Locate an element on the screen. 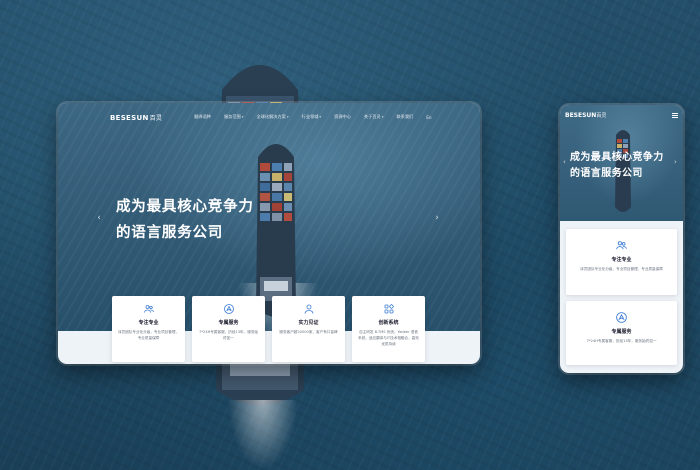 This screenshot has height=470, width=700. mobile-hero-title-line2: 的语言服务公司 is located at coordinates (606, 173).